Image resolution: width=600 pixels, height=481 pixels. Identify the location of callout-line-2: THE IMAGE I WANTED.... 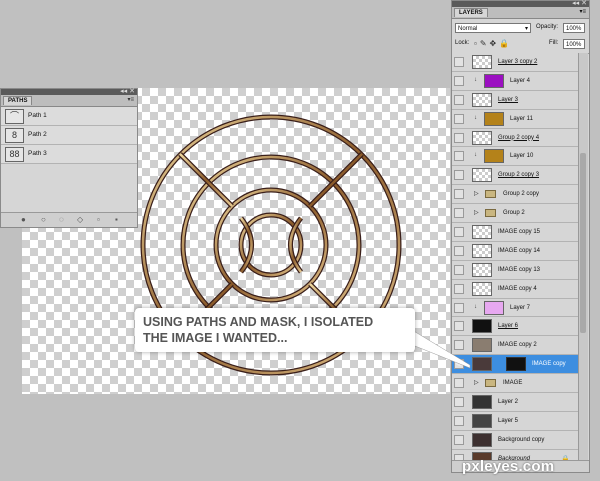
(215, 338).